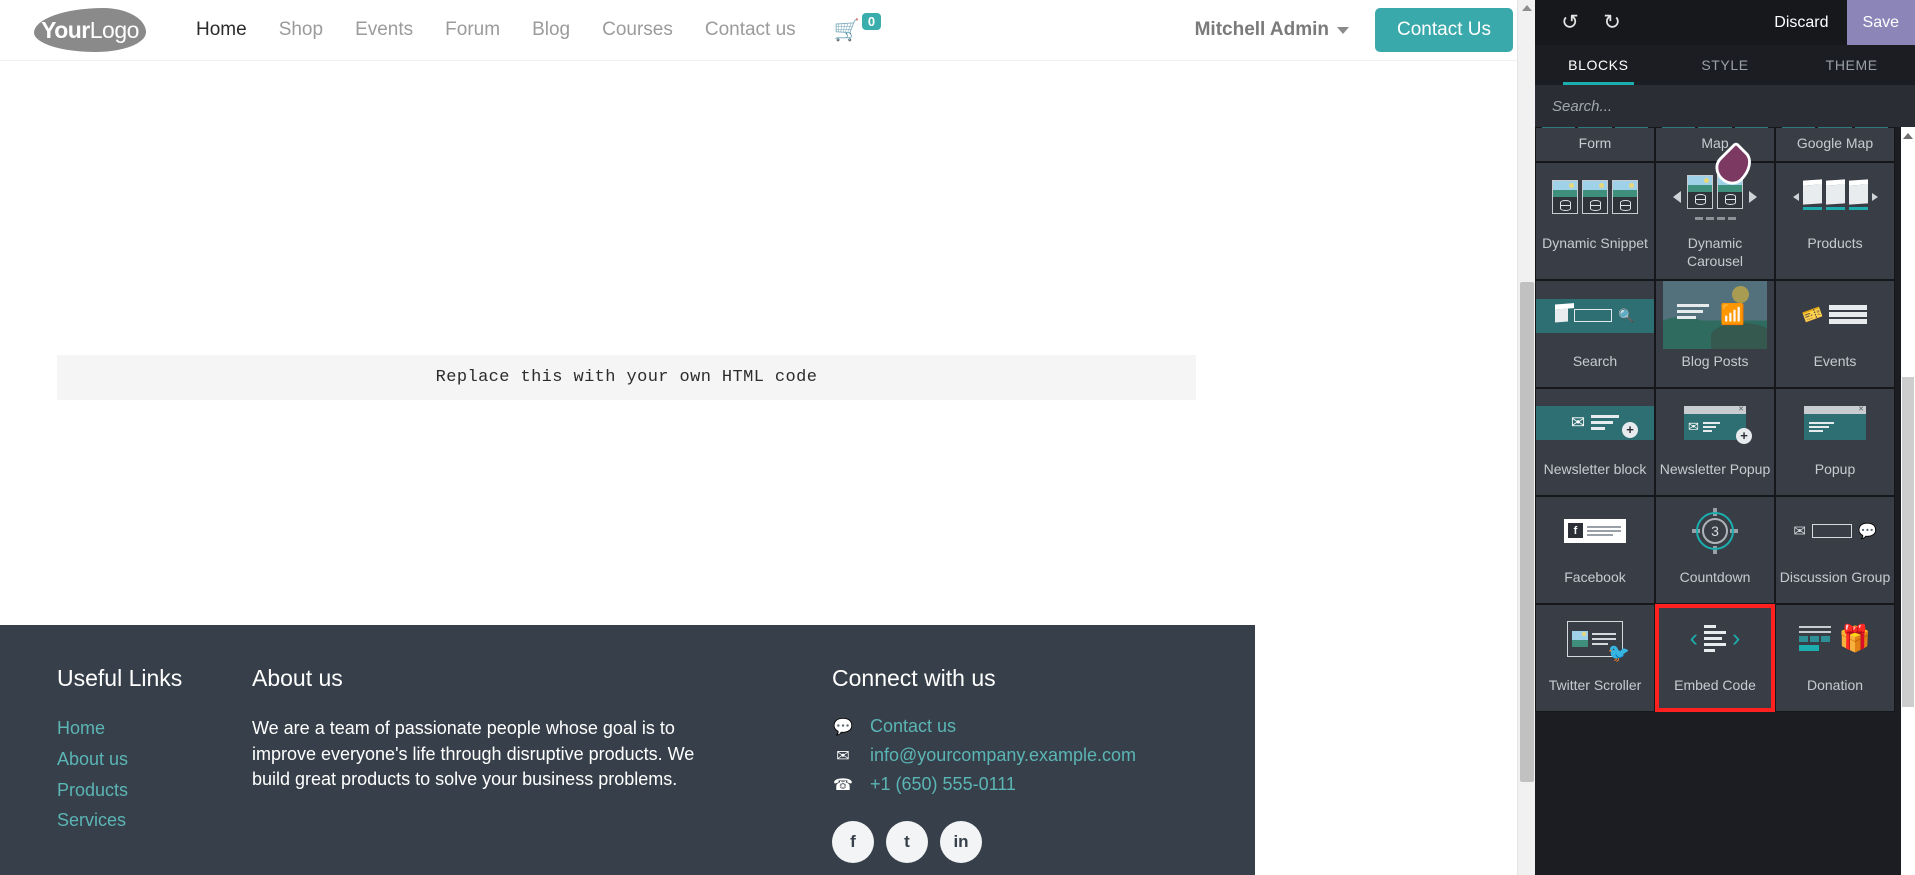 The height and width of the screenshot is (875, 1915). I want to click on undo-icon: ↺, so click(1570, 22).